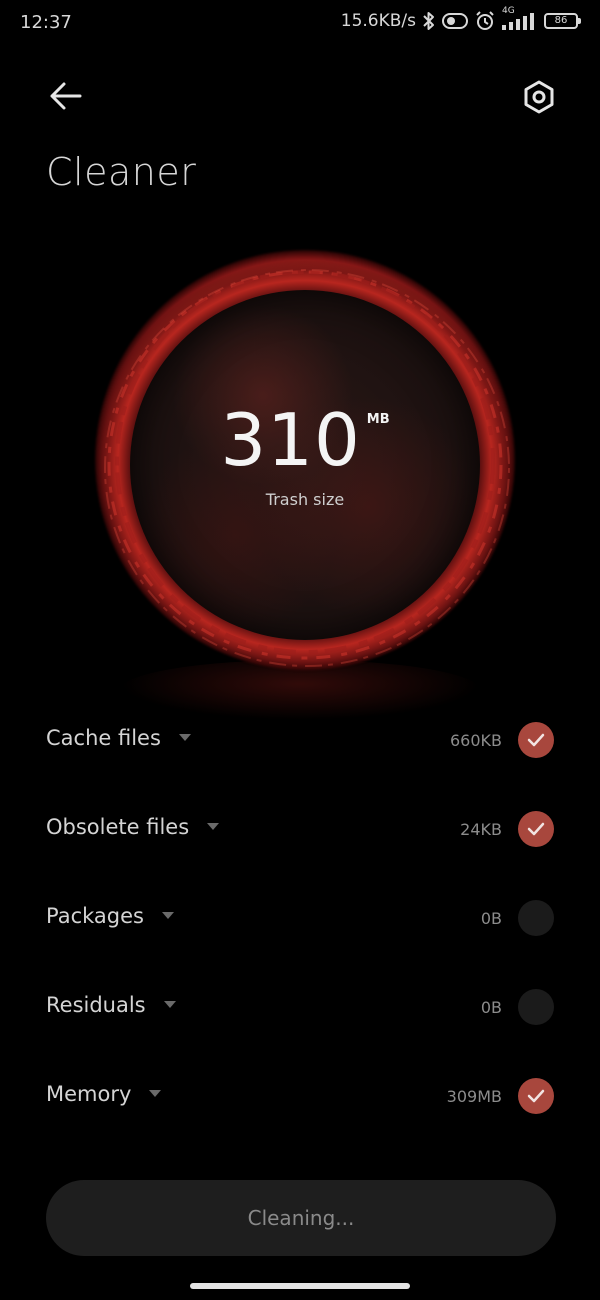 The width and height of the screenshot is (600, 1300). Describe the element at coordinates (474, 1096) in the screenshot. I see `list-item-size: 309MB` at that location.